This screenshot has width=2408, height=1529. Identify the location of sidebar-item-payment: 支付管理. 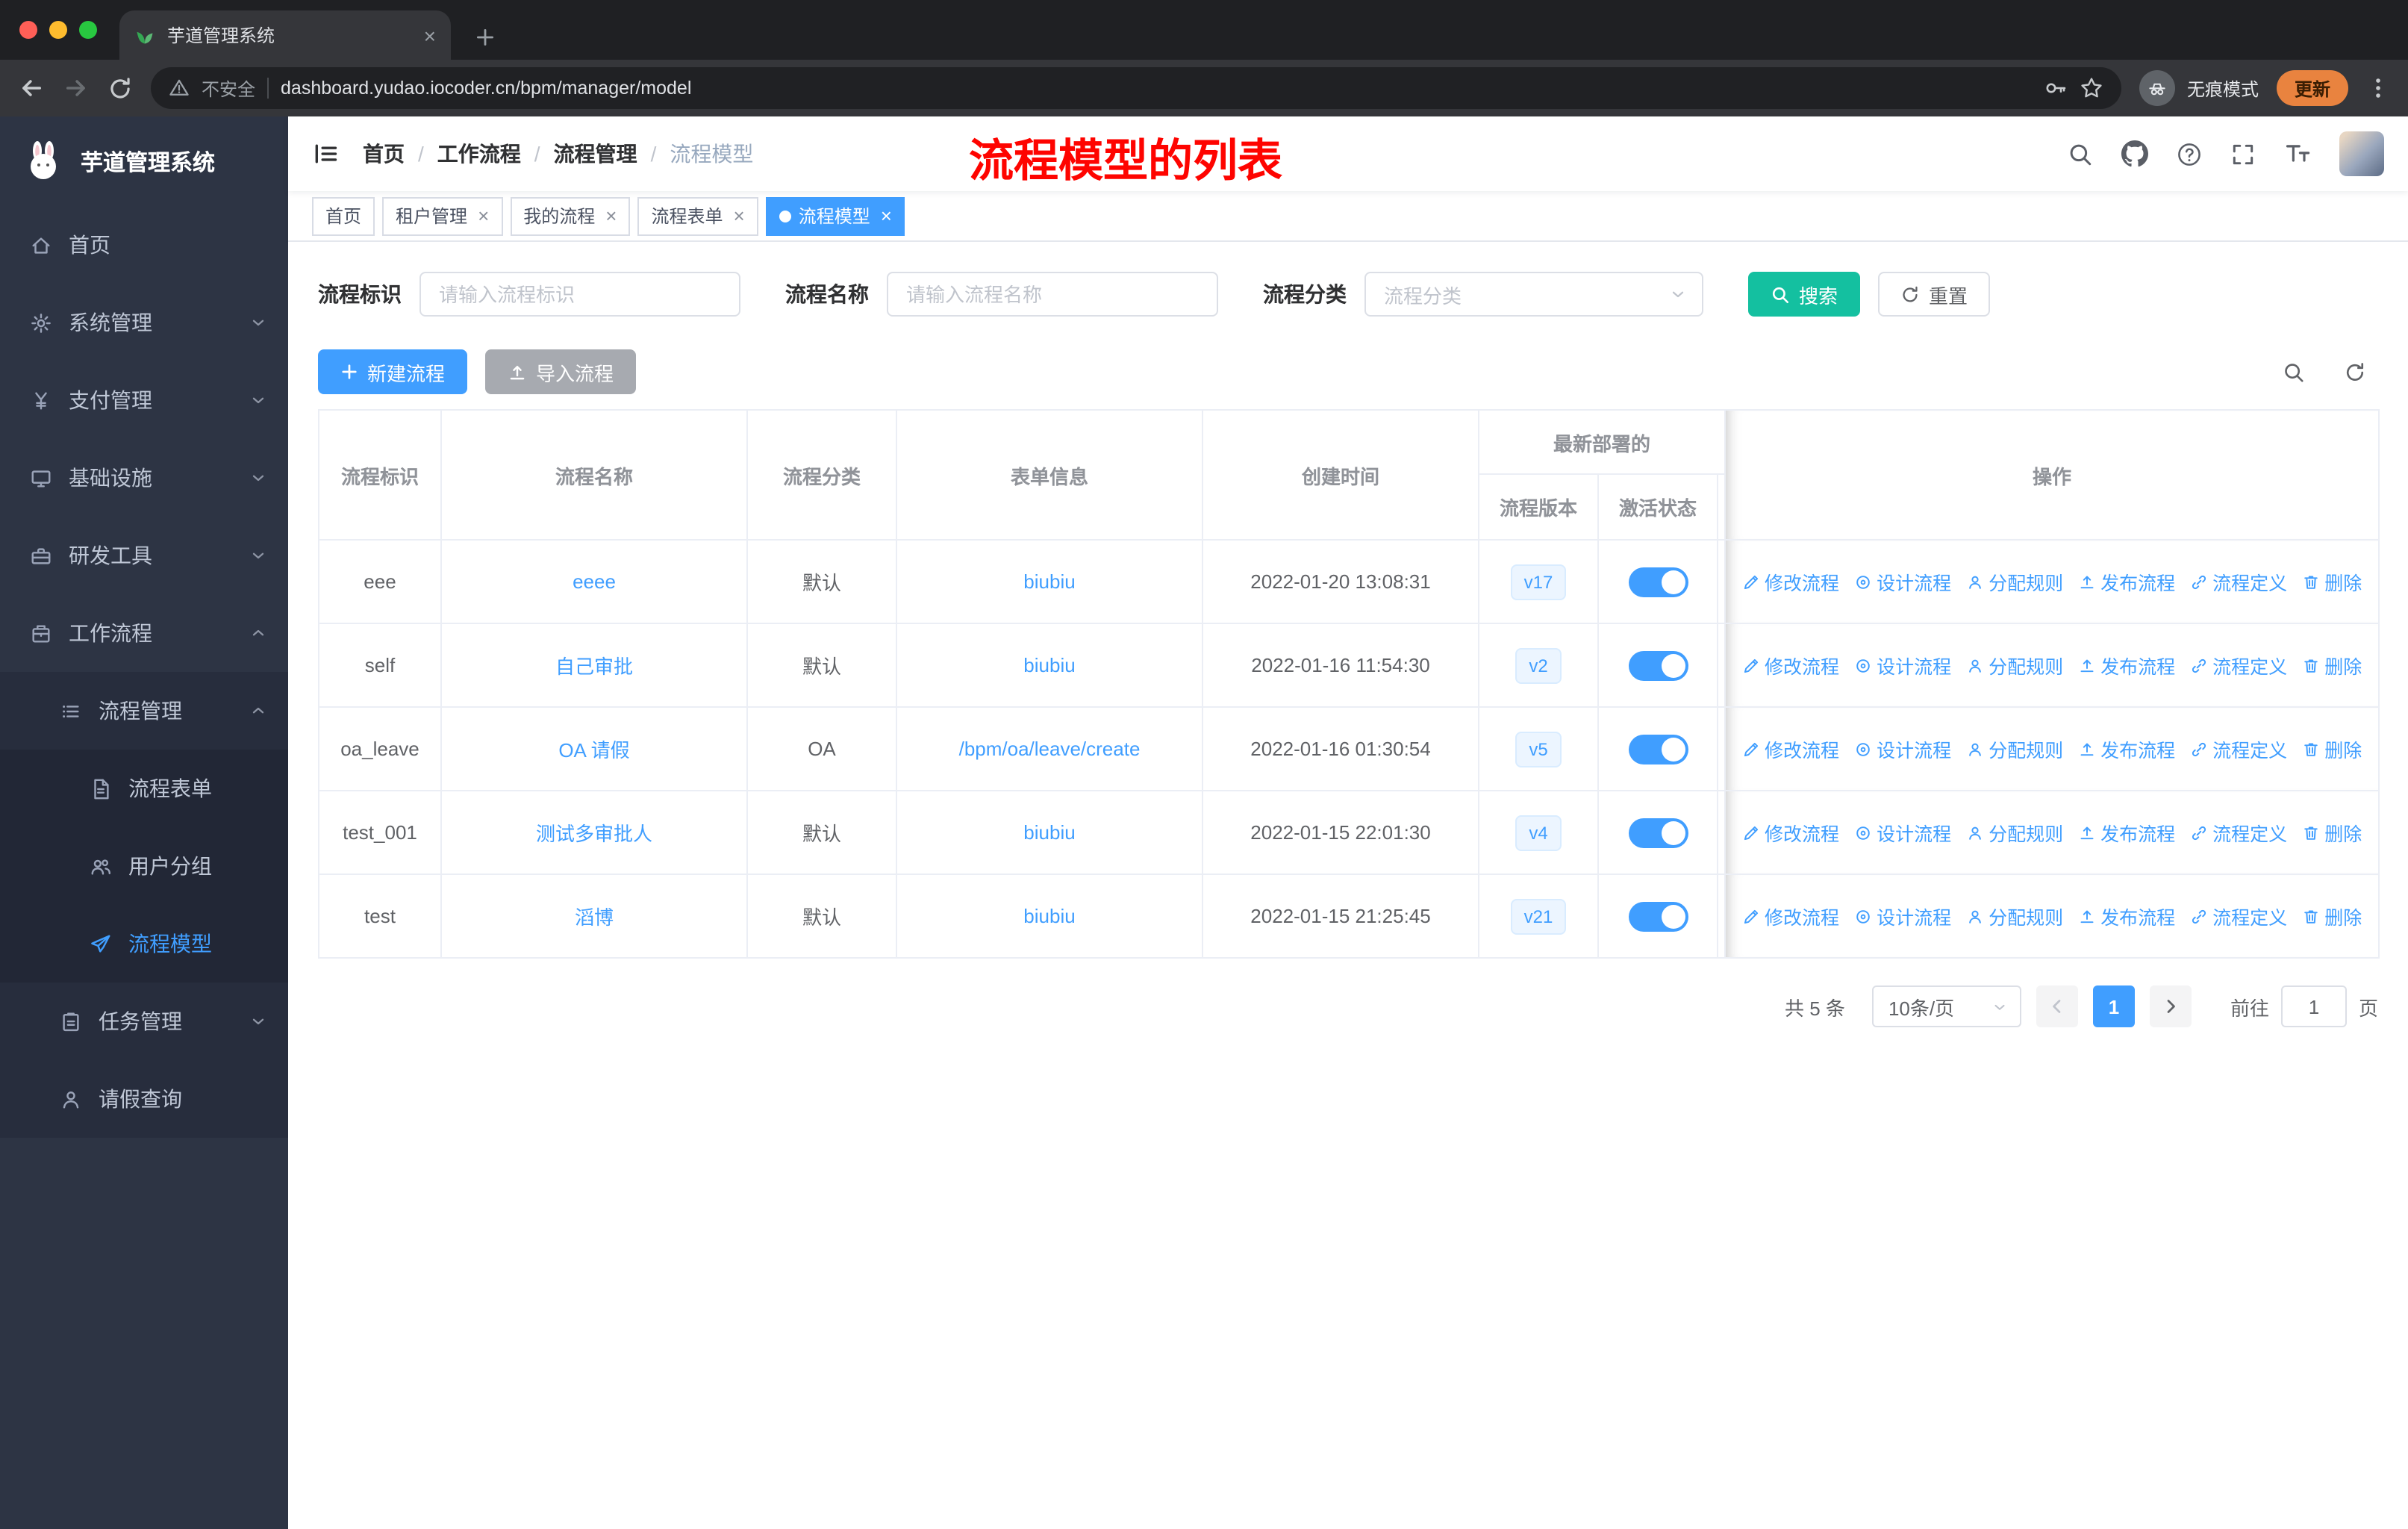
(144, 400).